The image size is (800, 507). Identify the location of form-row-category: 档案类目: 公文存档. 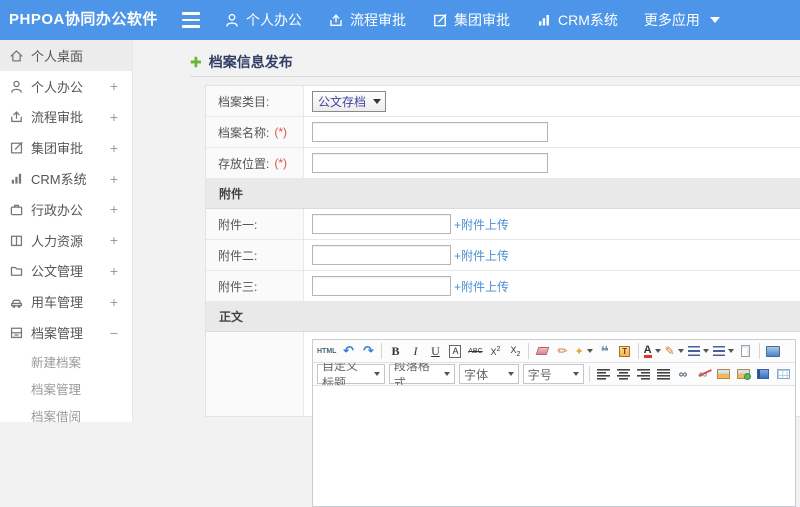
(503, 101).